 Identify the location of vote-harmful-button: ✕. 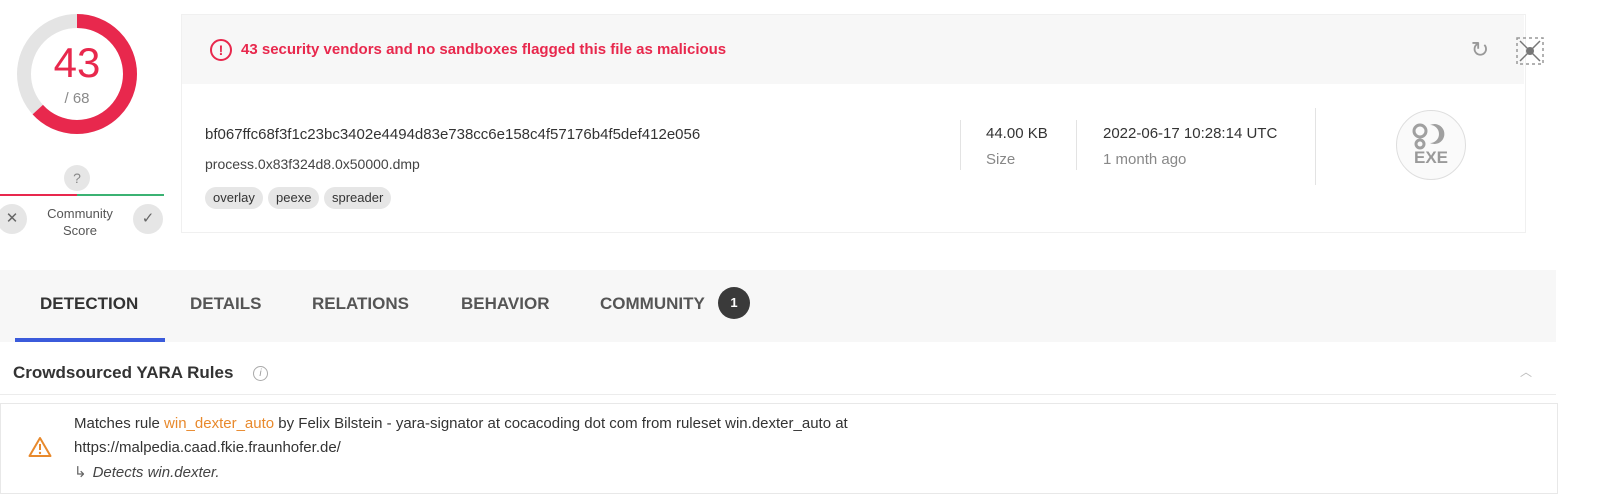
(13, 219).